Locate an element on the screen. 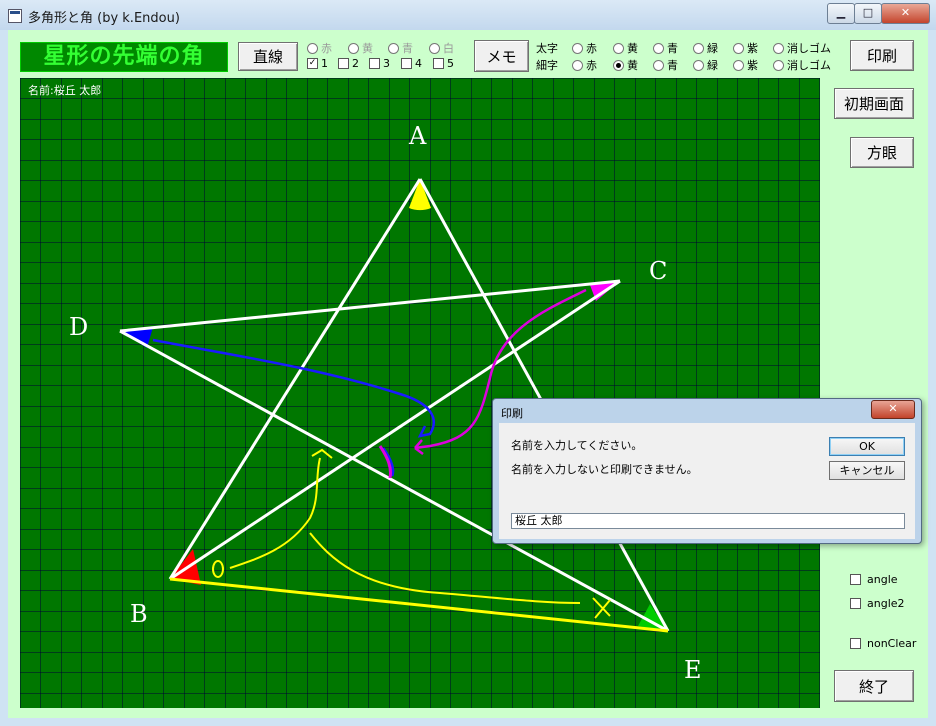 Image resolution: width=936 pixels, height=726 pixels. thin-purple: 紫 is located at coordinates (745, 65).